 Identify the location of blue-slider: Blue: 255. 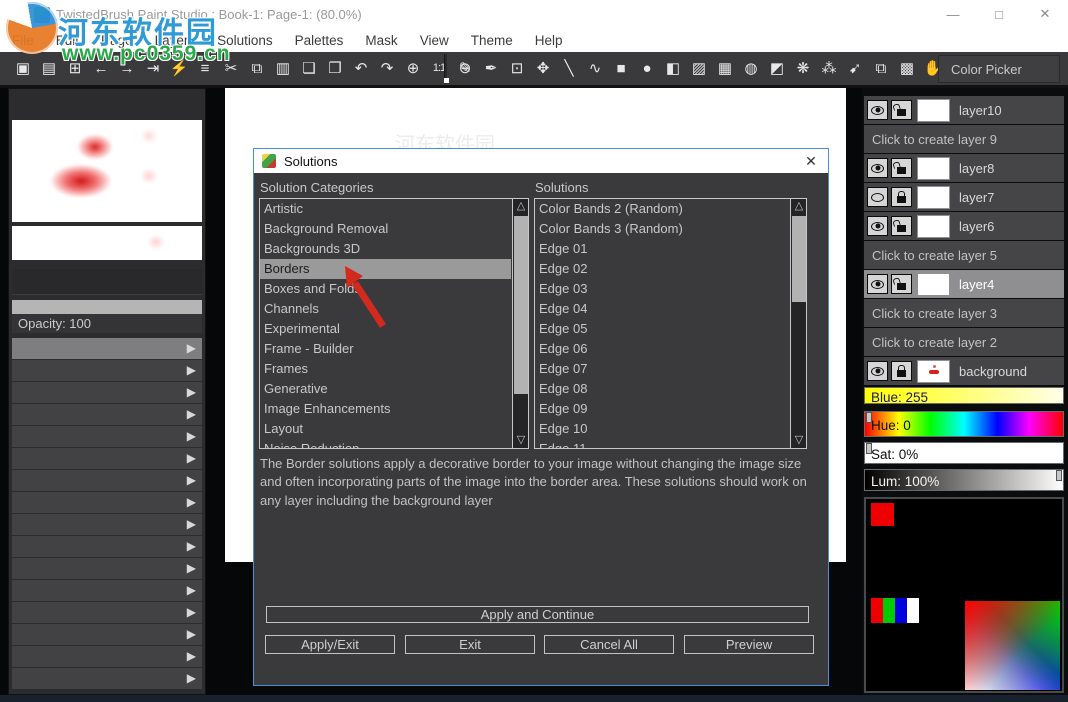
(964, 396).